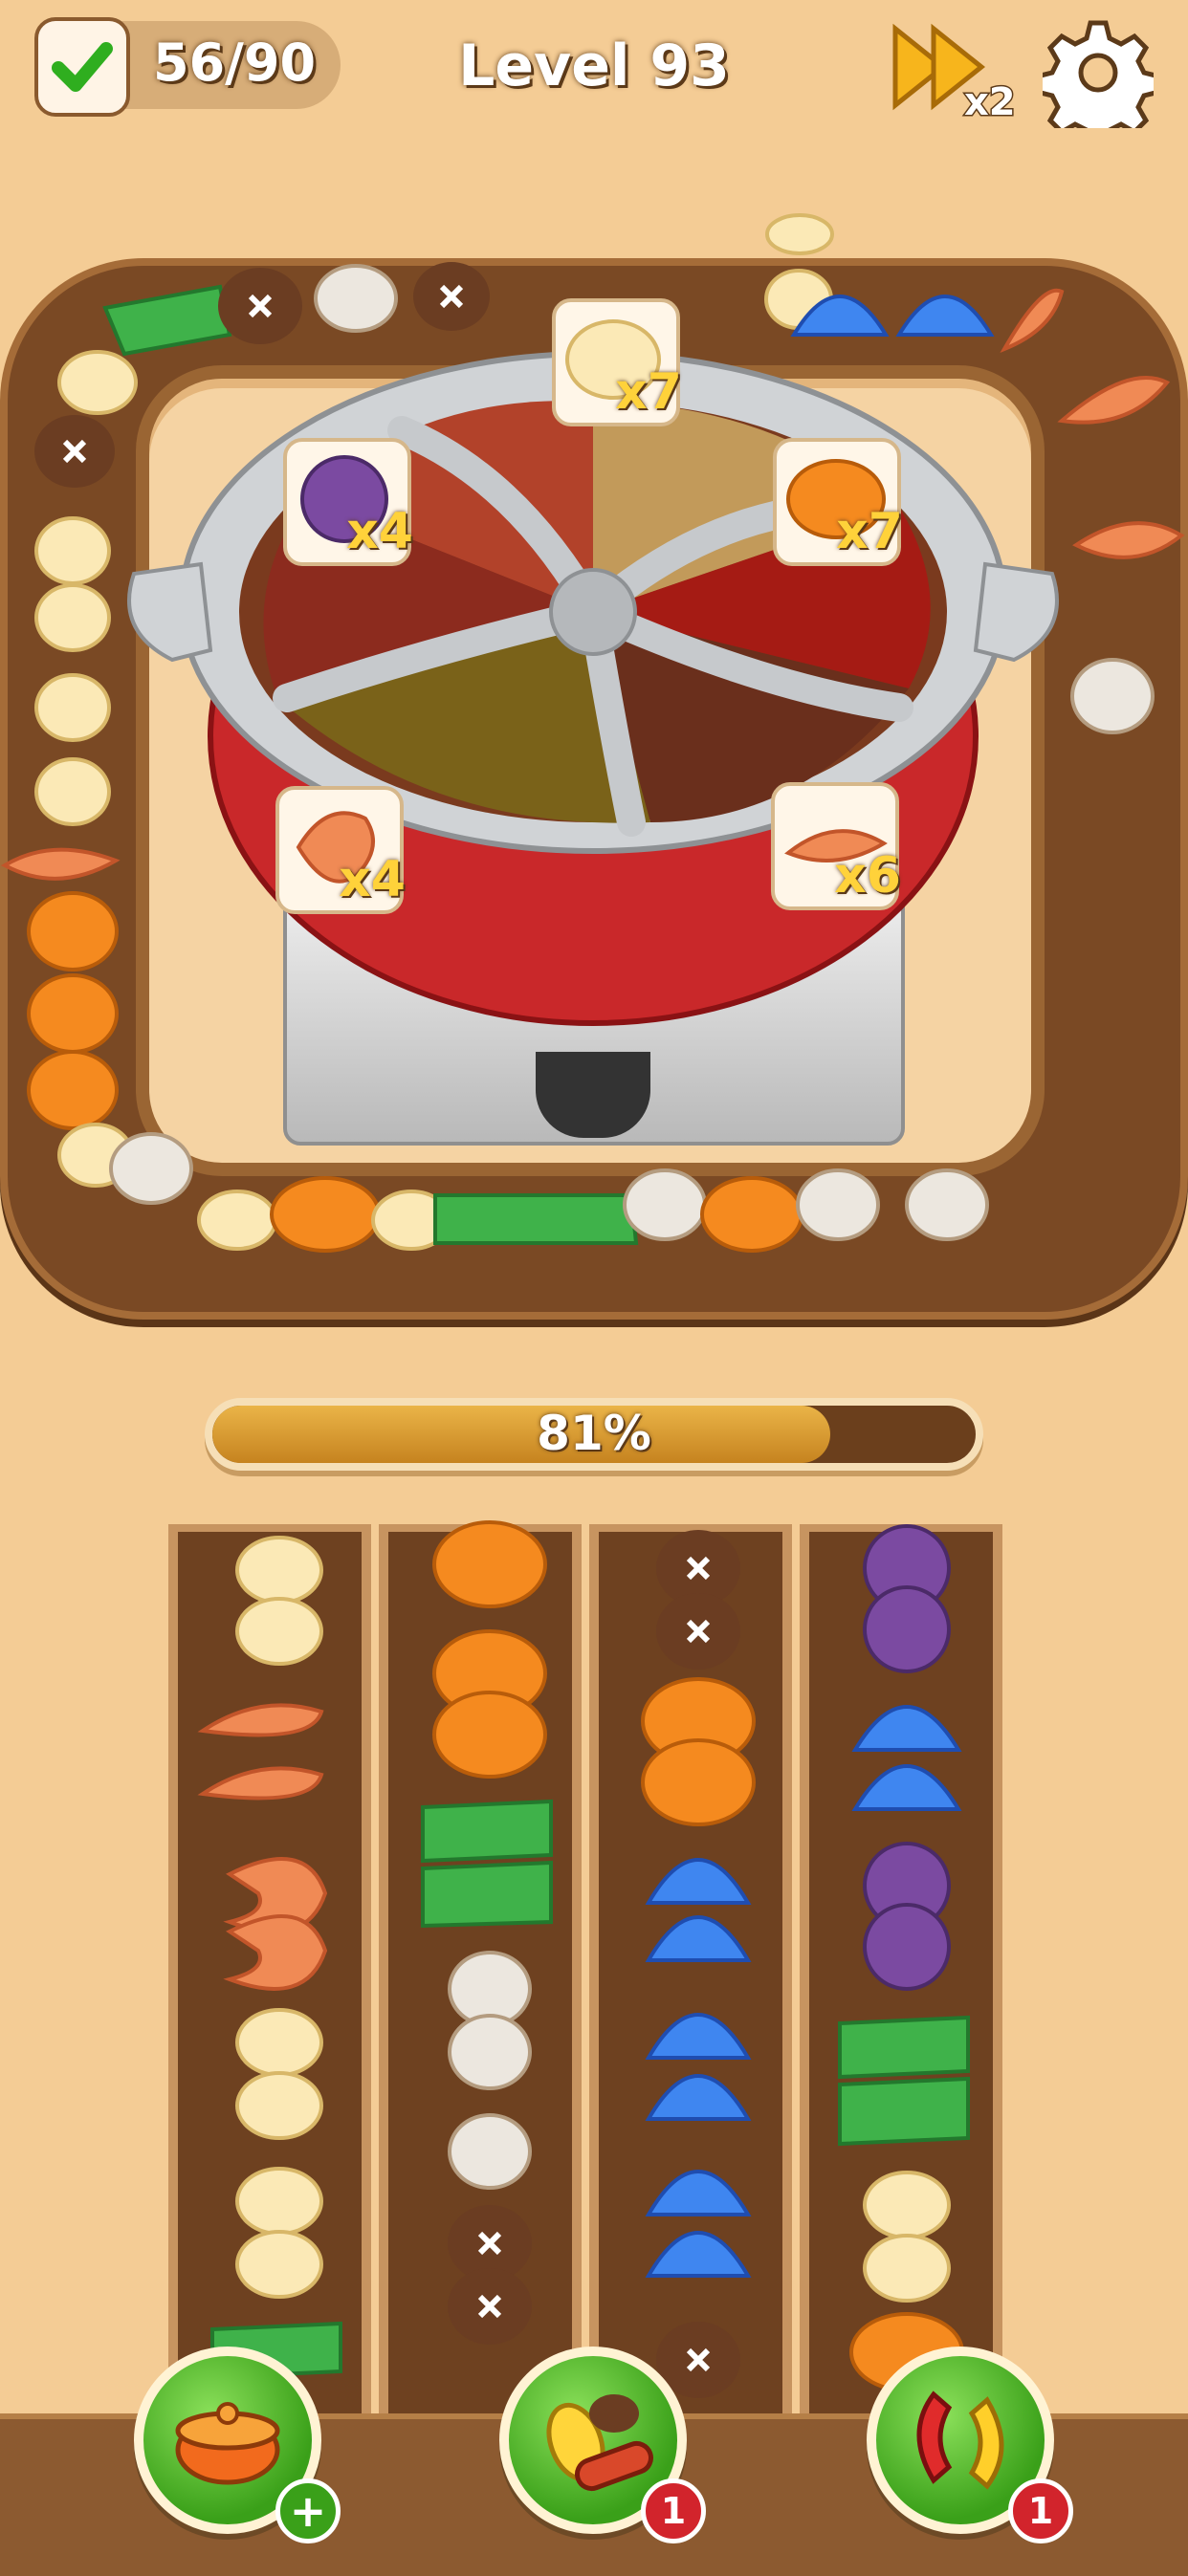  I want to click on speed-label: x2, so click(990, 102).